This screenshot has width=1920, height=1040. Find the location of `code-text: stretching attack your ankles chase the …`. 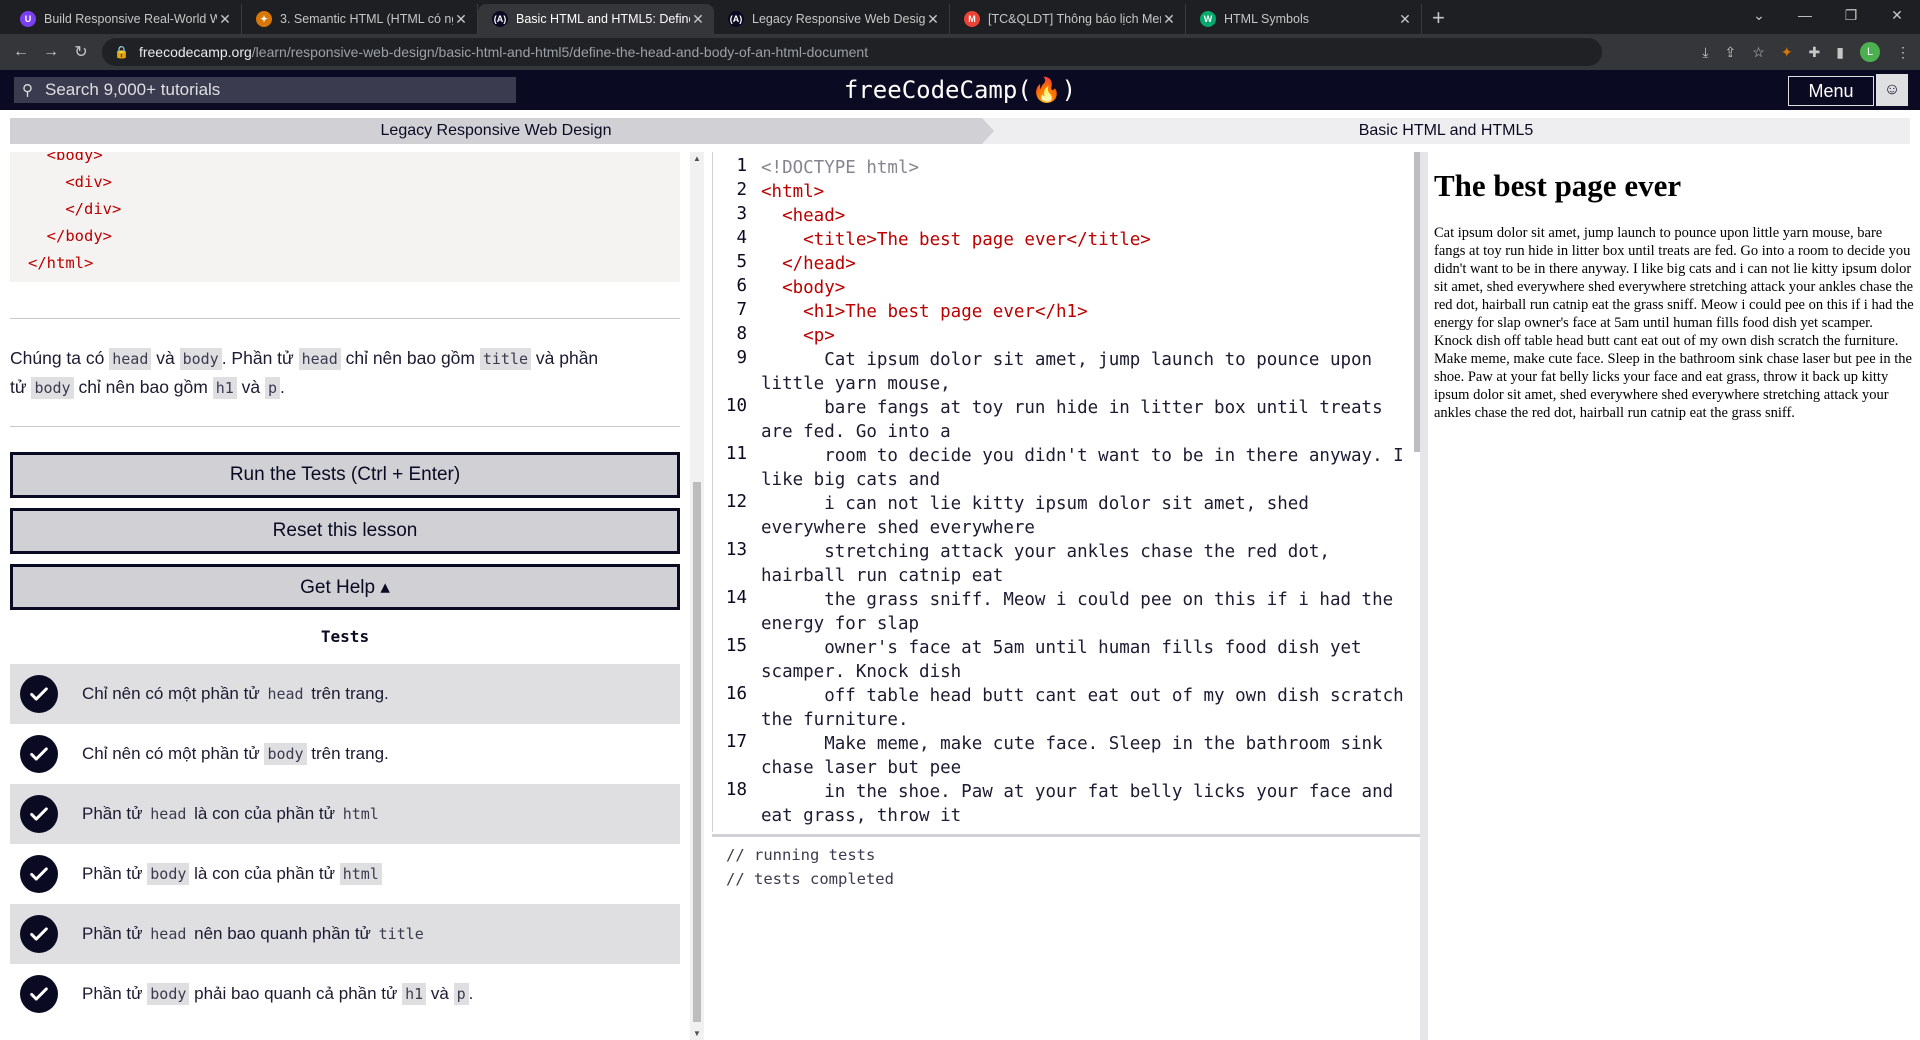

code-text: stretching attack your ankles chase the … is located at coordinates (1051, 564).